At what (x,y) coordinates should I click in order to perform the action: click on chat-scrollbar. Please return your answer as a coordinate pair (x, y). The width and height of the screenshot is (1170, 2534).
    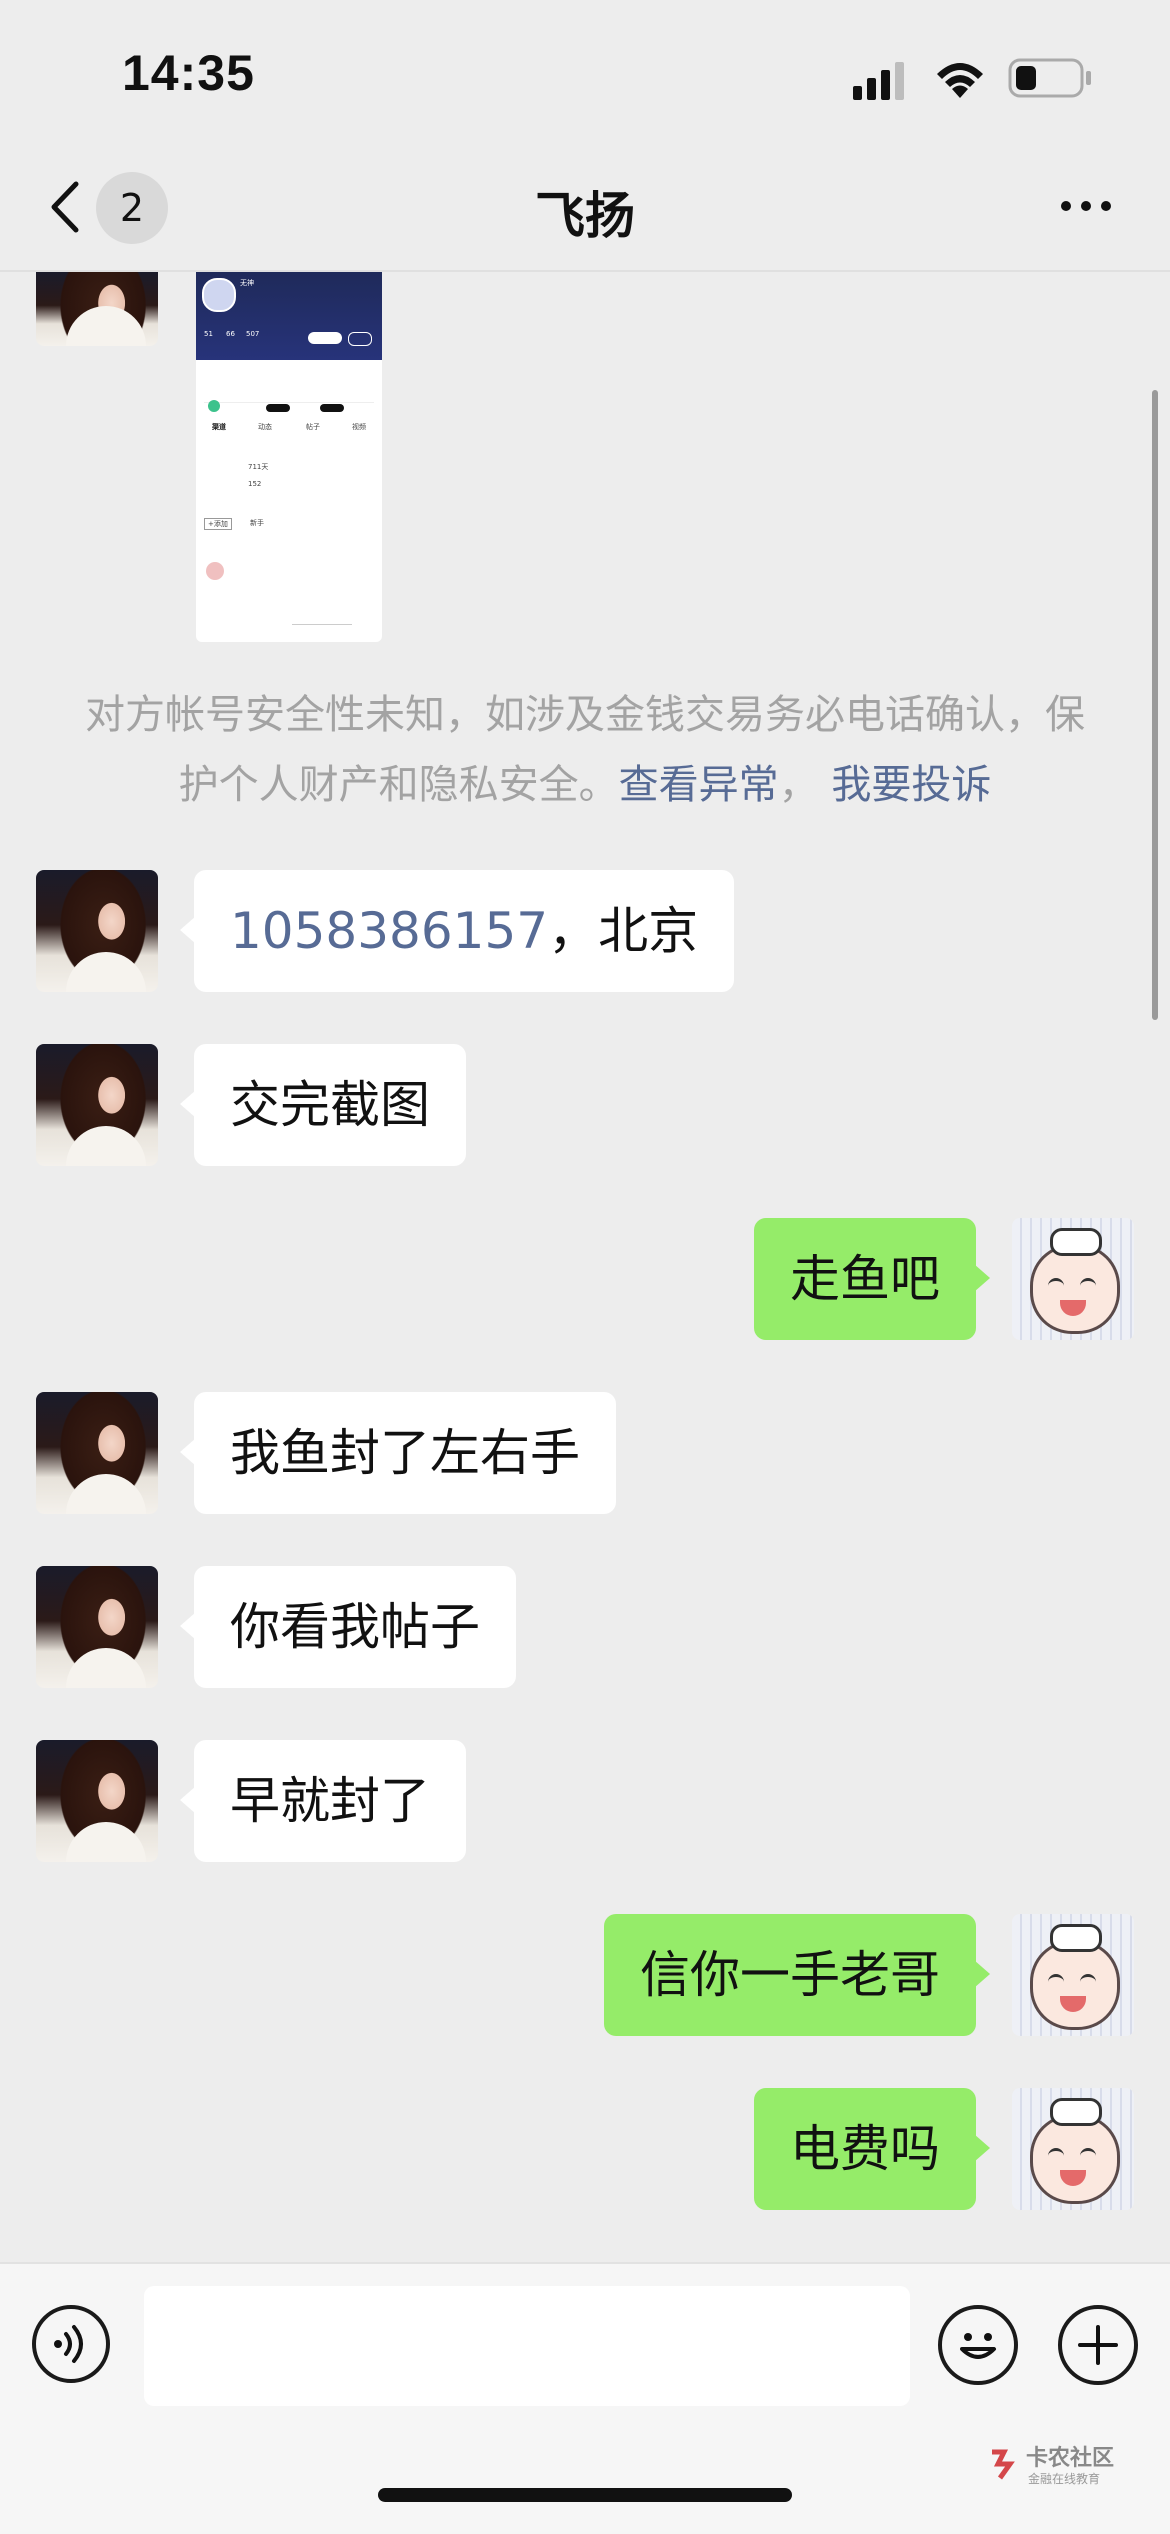
    Looking at the image, I should click on (1155, 705).